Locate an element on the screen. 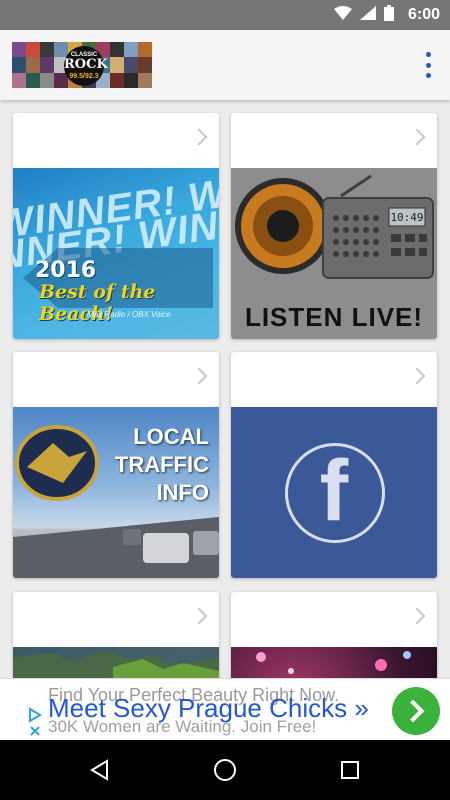 The width and height of the screenshot is (450, 800). tile-image-weather-map is located at coordinates (116, 662).